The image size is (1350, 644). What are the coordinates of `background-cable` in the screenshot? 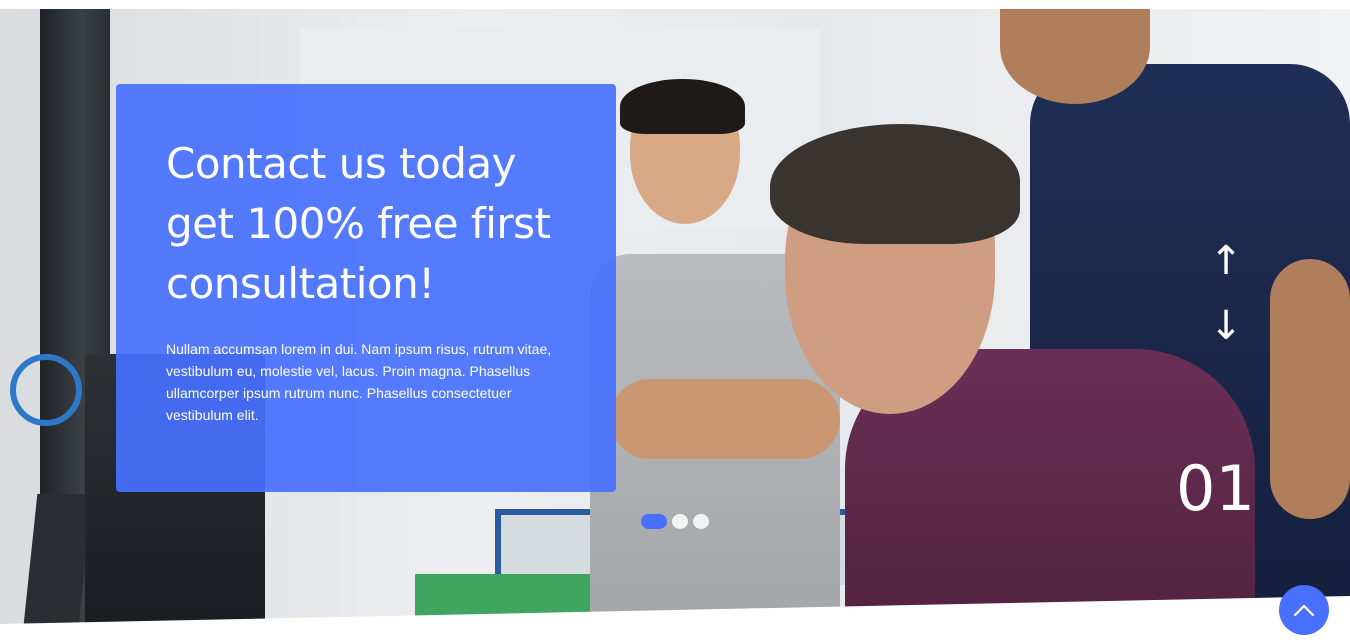 It's located at (46, 390).